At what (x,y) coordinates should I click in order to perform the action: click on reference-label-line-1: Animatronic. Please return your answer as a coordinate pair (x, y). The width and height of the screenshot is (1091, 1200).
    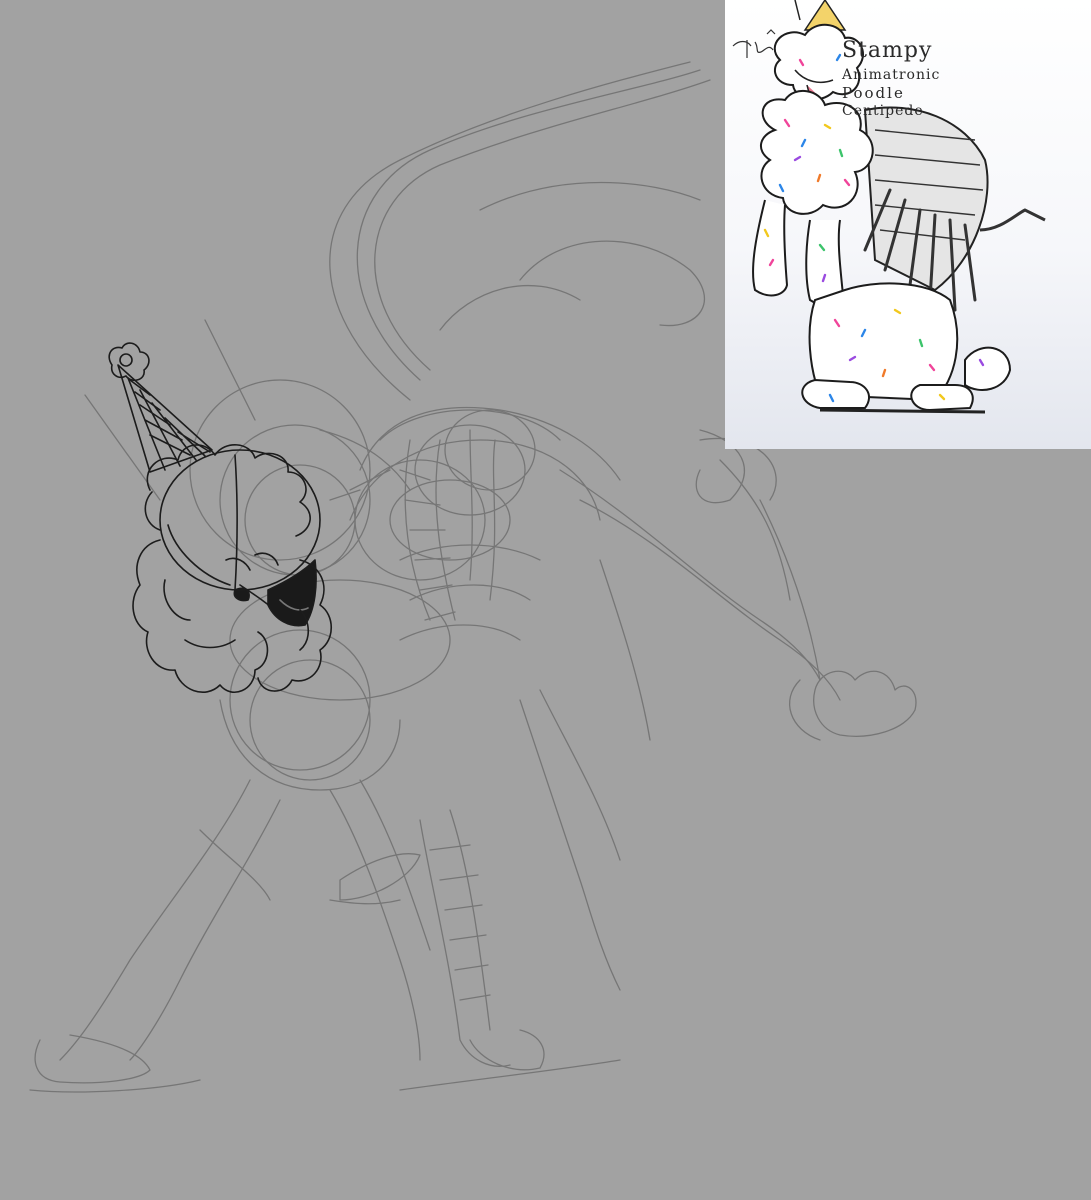
    Looking at the image, I should click on (891, 75).